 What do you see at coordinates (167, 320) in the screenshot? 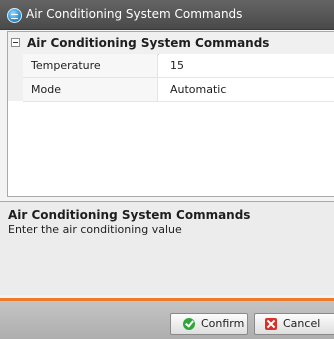
I see `dialog-footer: Confirm Cancel` at bounding box center [167, 320].